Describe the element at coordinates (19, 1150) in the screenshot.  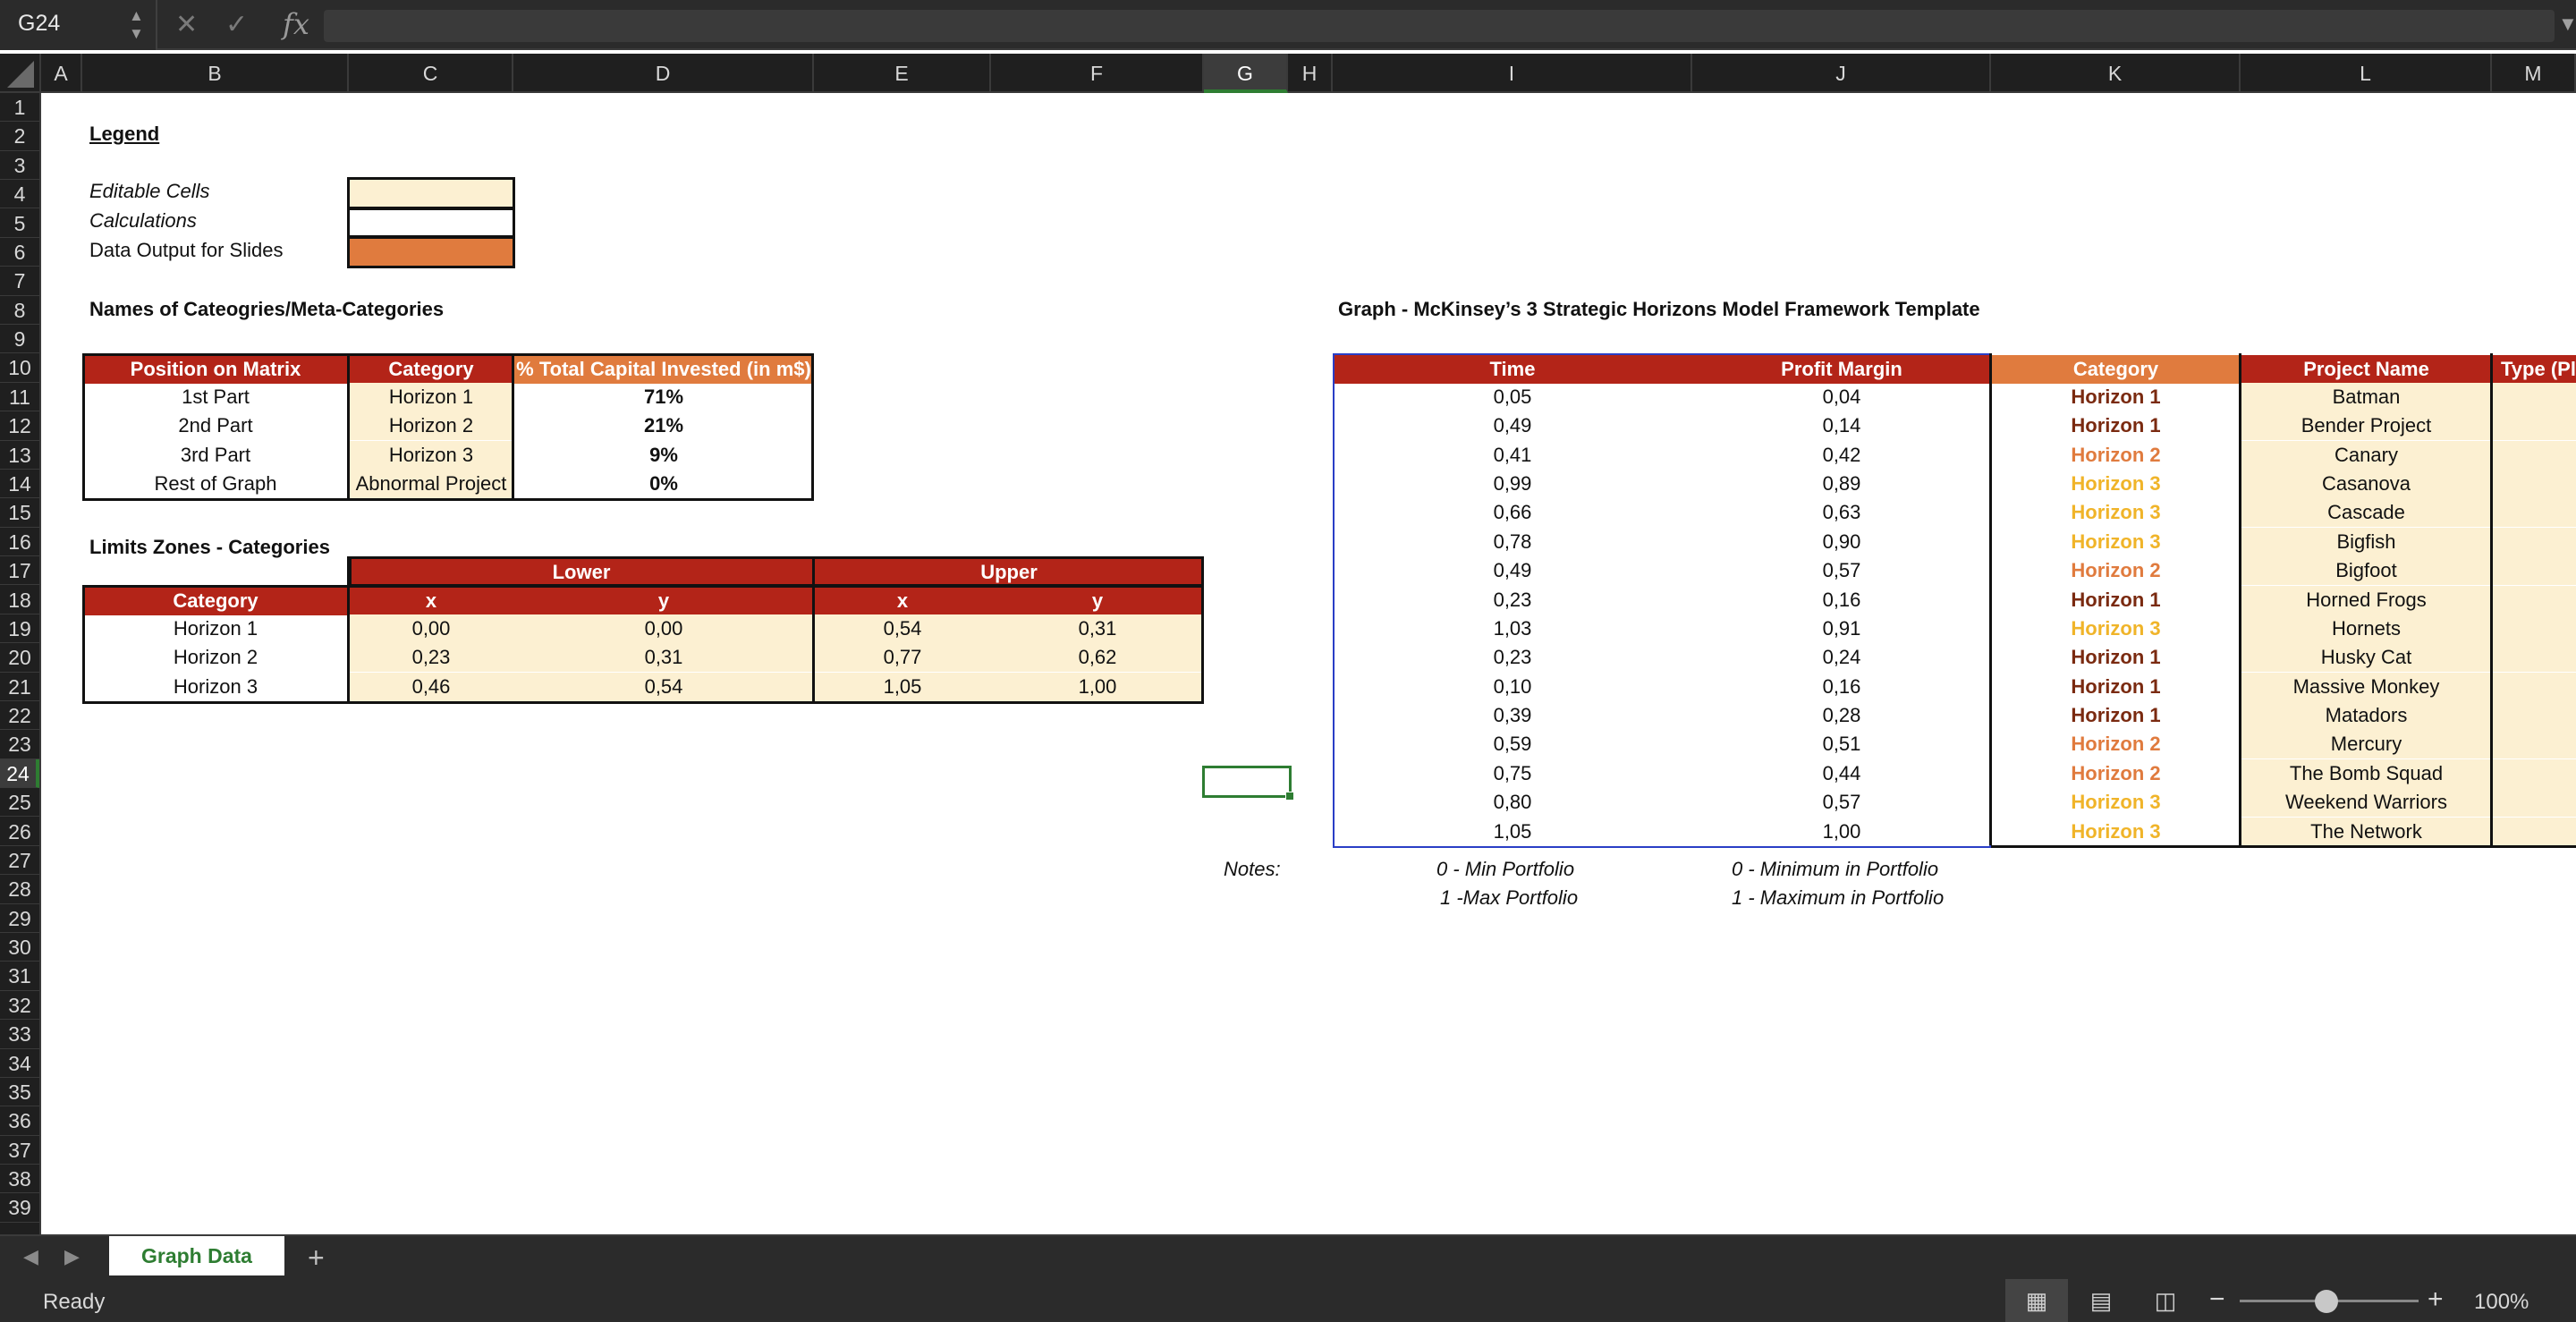
I see `row-header-37: 37` at that location.